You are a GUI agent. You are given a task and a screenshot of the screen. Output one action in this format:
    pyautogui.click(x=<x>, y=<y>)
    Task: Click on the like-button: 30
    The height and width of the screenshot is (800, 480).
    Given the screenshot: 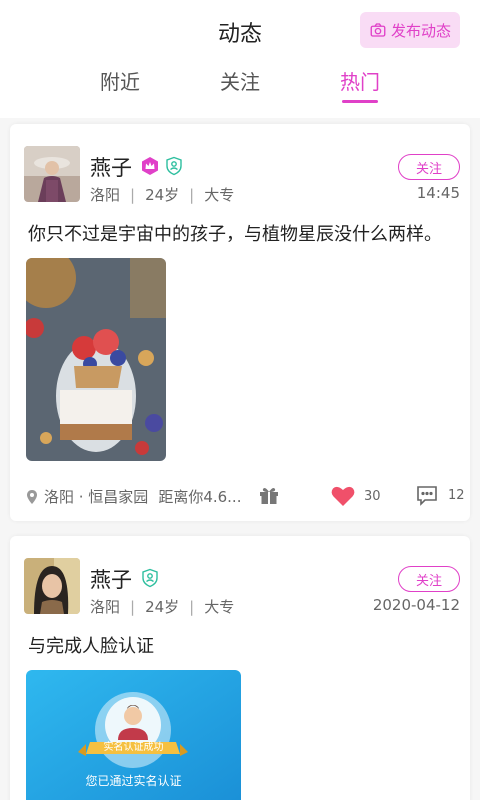 What is the action you would take?
    pyautogui.click(x=355, y=496)
    